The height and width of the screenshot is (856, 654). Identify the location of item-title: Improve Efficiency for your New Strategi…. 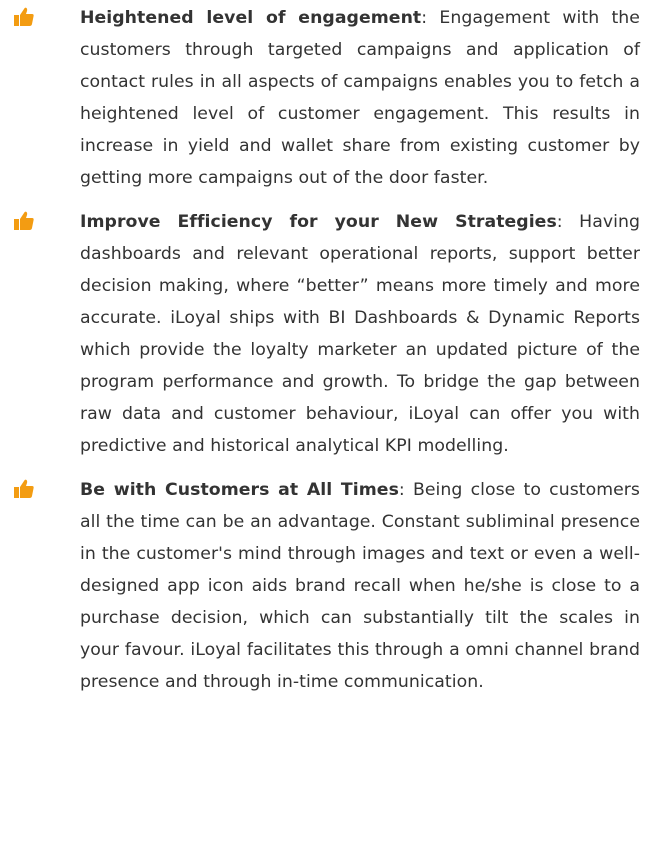
(318, 222).